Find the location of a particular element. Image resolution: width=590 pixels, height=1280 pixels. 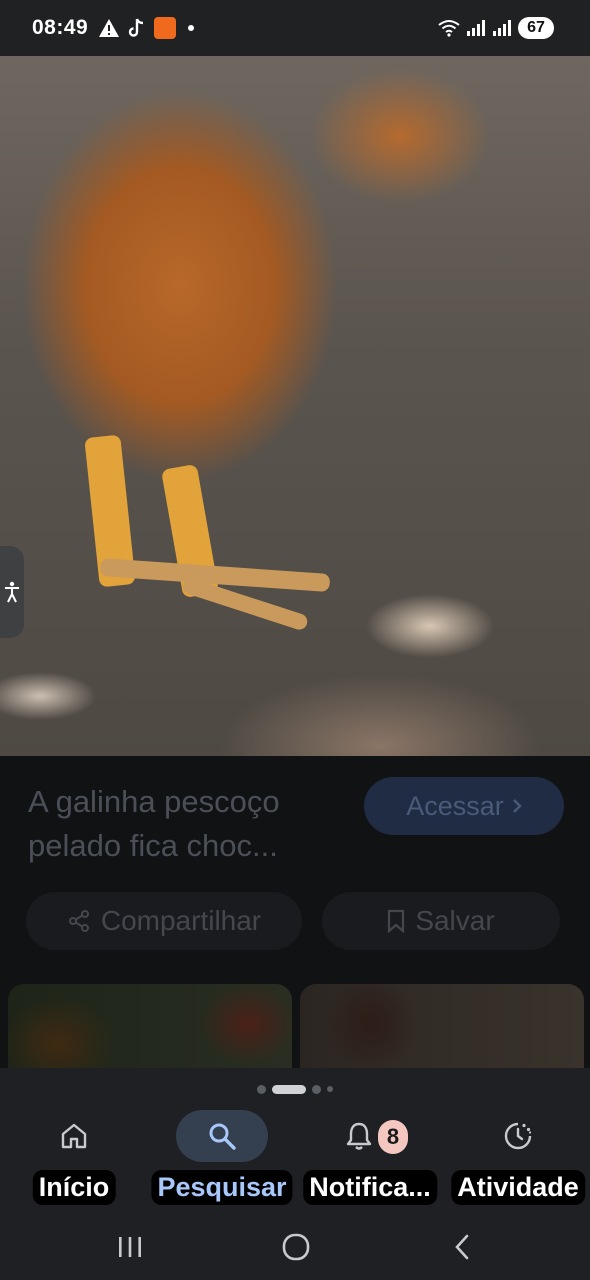

share-button: Compartilhar is located at coordinates (164, 921).